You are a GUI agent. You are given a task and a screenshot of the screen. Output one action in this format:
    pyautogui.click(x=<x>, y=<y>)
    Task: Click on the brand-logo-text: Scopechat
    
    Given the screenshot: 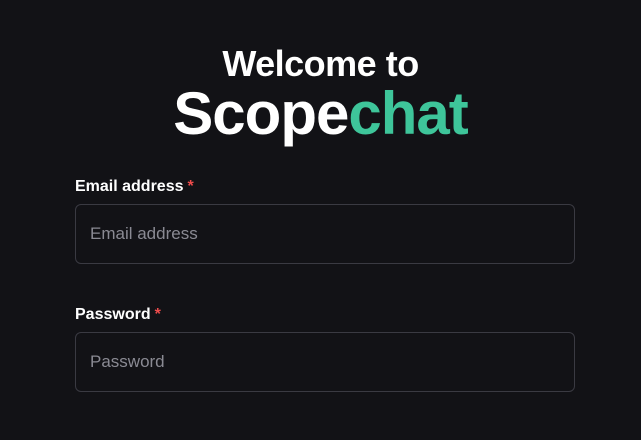 What is the action you would take?
    pyautogui.click(x=320, y=114)
    